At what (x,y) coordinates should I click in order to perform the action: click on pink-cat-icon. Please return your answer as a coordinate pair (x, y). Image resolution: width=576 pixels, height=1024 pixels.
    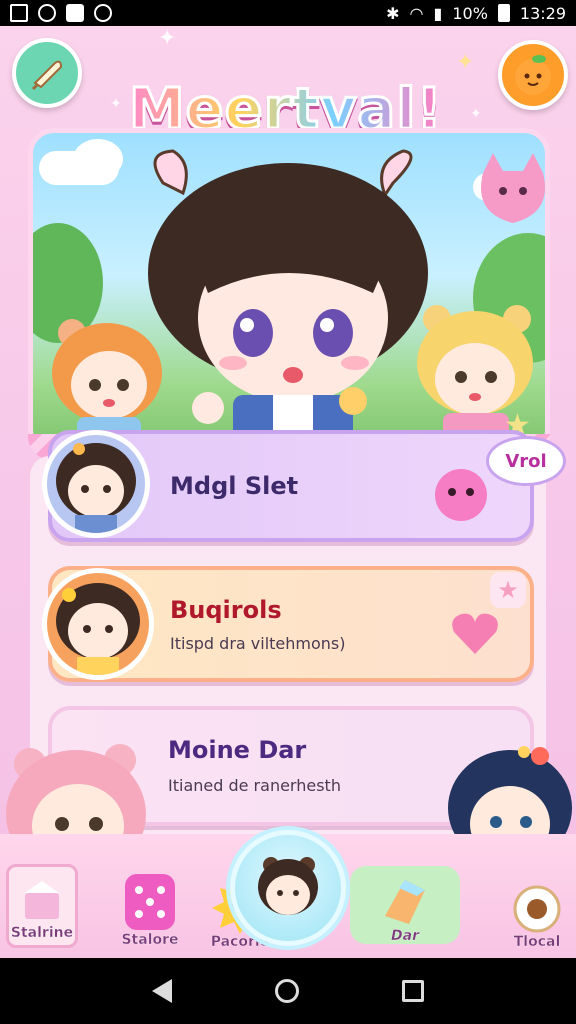
    Looking at the image, I should click on (513, 188).